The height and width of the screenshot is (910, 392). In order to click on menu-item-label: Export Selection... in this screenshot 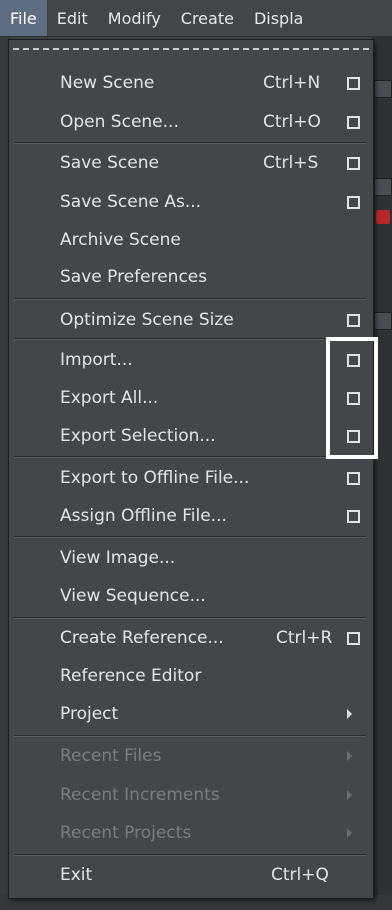, I will do `click(138, 436)`.